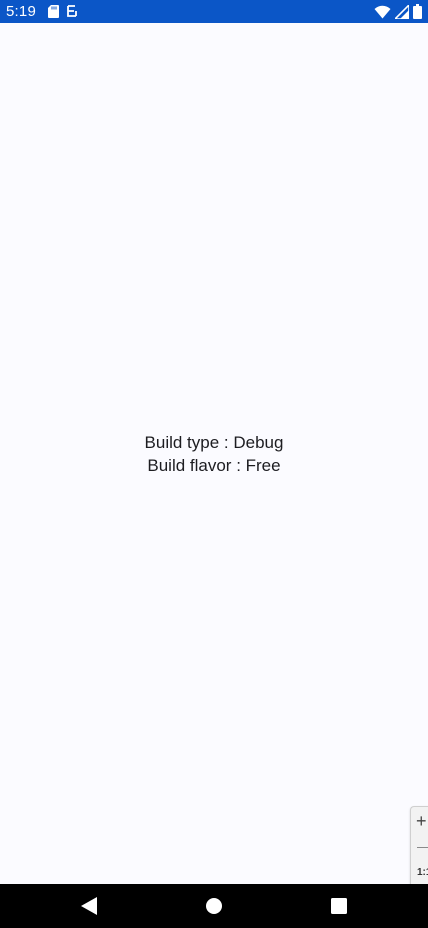 The image size is (428, 928). I want to click on recents-icon, so click(339, 906).